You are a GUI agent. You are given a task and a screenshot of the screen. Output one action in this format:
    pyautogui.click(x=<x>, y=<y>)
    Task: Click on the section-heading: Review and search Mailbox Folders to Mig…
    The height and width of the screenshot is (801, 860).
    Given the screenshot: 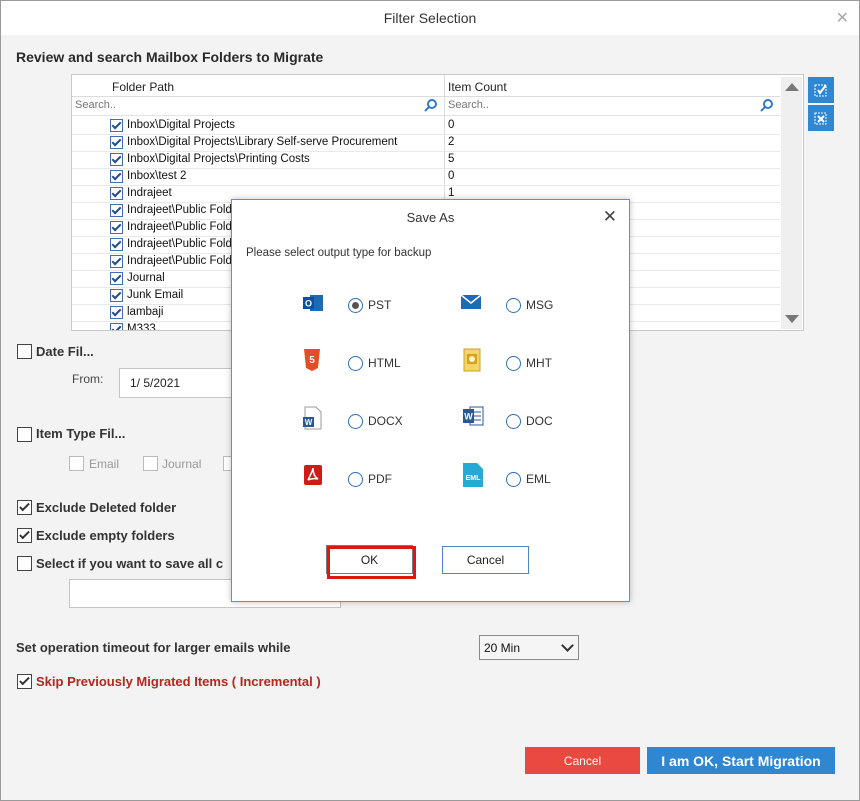 What is the action you would take?
    pyautogui.click(x=170, y=57)
    